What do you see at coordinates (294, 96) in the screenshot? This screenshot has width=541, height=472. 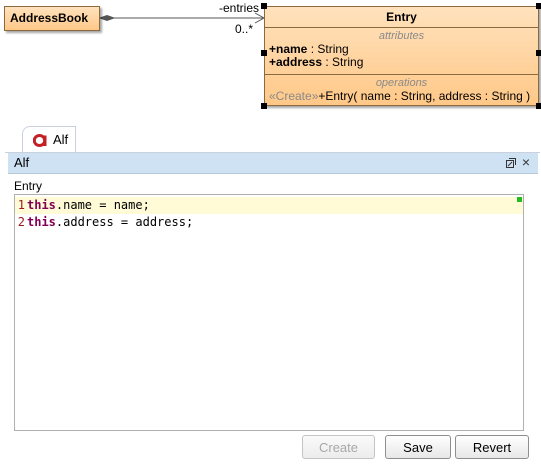 I see `create-stereotype: «Create»` at bounding box center [294, 96].